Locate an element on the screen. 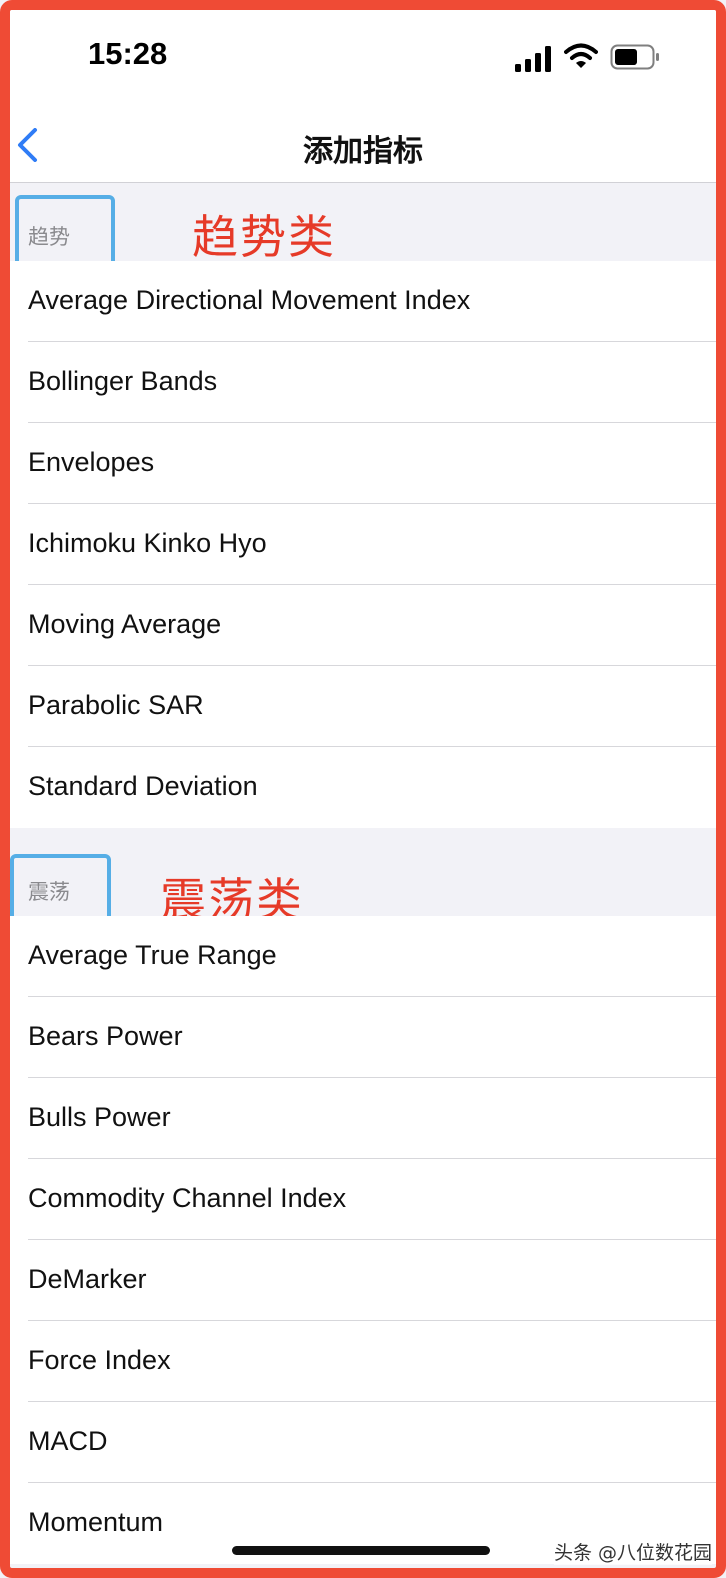 The height and width of the screenshot is (1578, 726). list-item-label: Bollinger Bands is located at coordinates (123, 381).